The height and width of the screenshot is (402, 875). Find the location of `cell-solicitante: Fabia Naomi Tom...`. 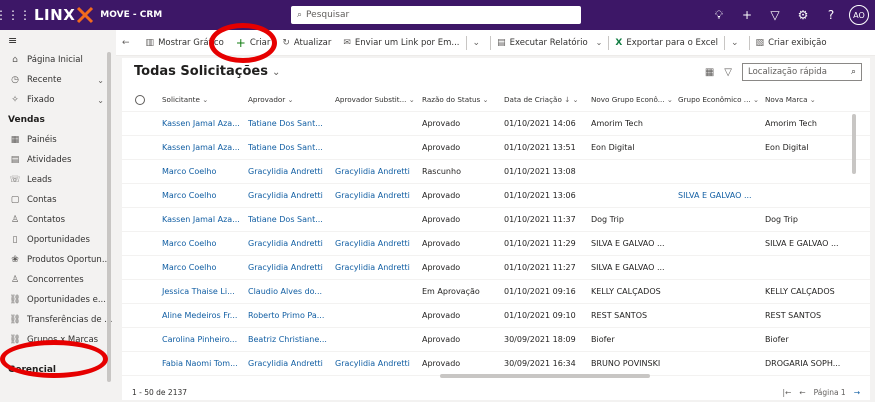

cell-solicitante: Fabia Naomi Tom... is located at coordinates (201, 363).